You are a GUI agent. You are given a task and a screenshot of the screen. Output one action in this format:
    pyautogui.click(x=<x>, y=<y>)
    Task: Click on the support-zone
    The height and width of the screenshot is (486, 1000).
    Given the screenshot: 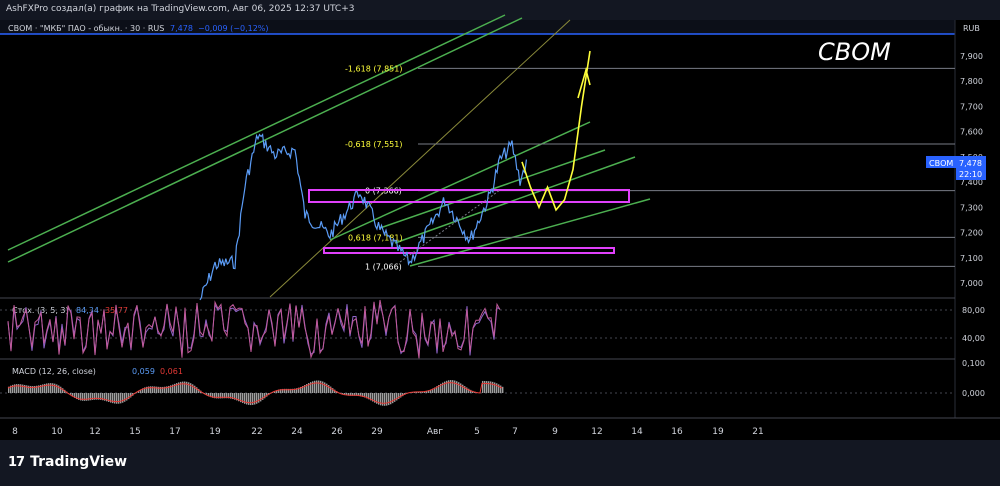 What is the action you would take?
    pyautogui.click(x=469, y=250)
    